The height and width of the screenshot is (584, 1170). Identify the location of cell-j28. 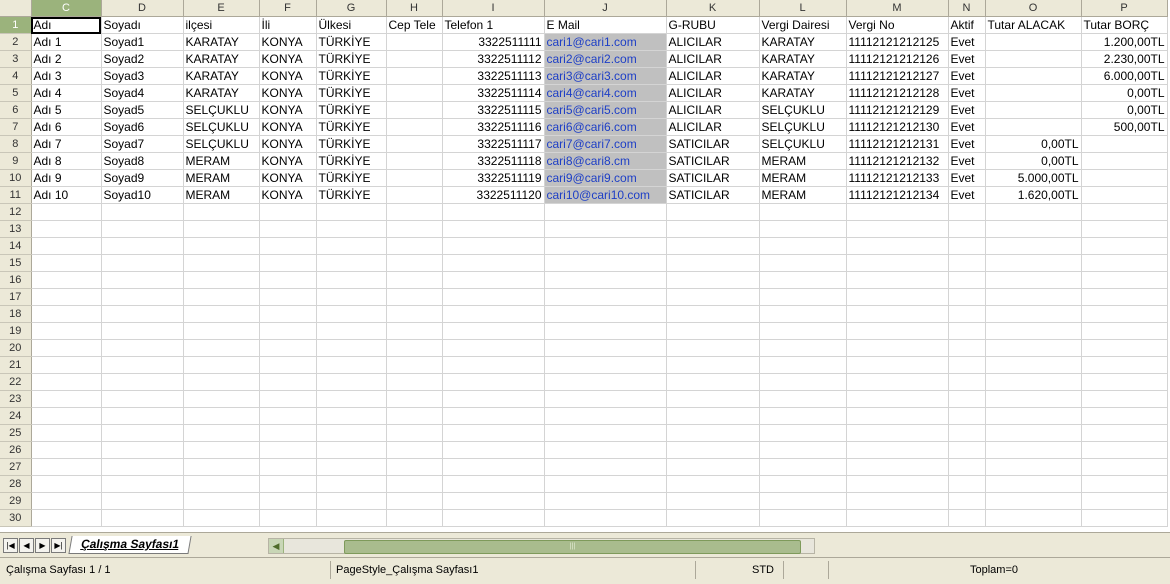
(605, 484).